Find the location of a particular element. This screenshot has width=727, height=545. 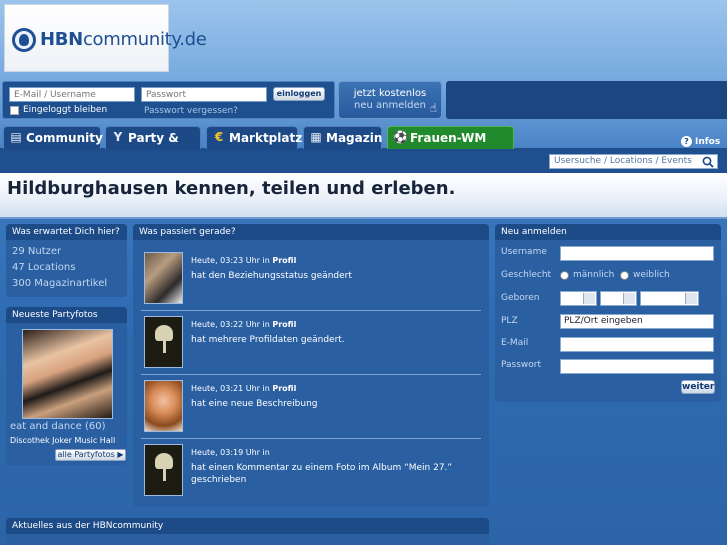

tab-community: ▤ Community is located at coordinates (53, 137).